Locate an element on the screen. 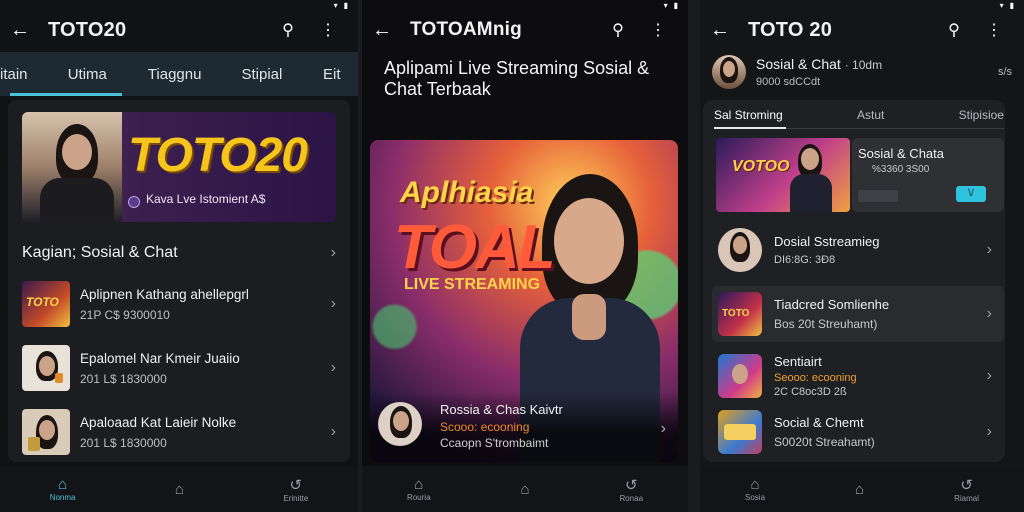  tab-bar: itain Utima Tiaggnu Stipial Eit is located at coordinates (179, 74).